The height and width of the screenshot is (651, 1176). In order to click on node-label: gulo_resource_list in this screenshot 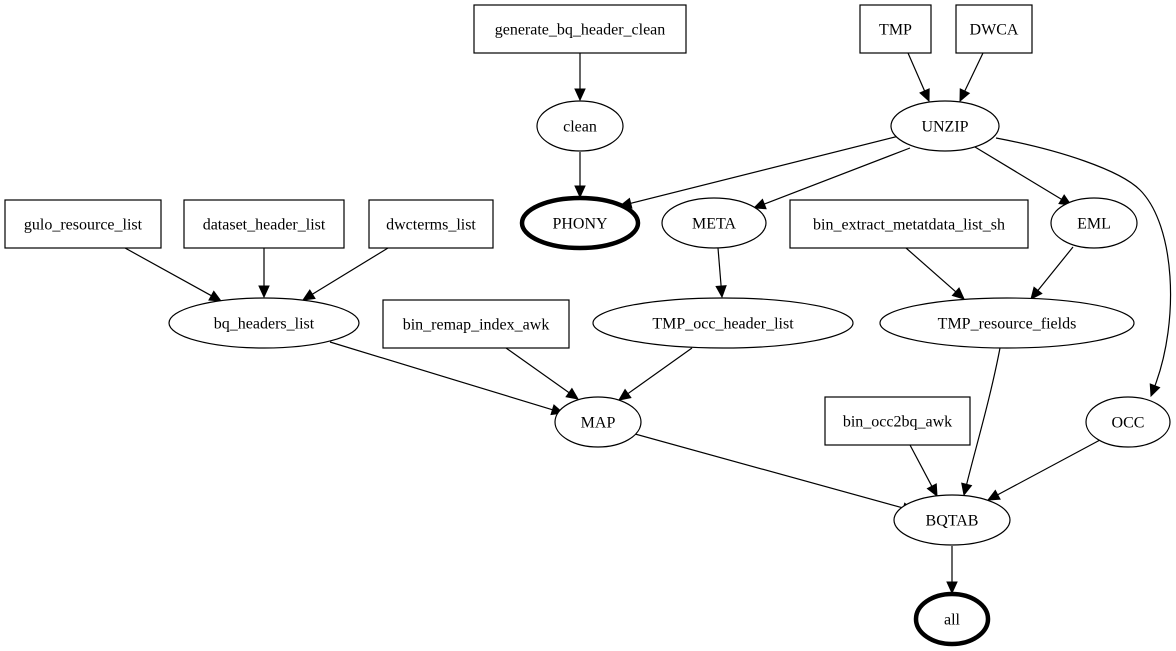, I will do `click(83, 225)`.